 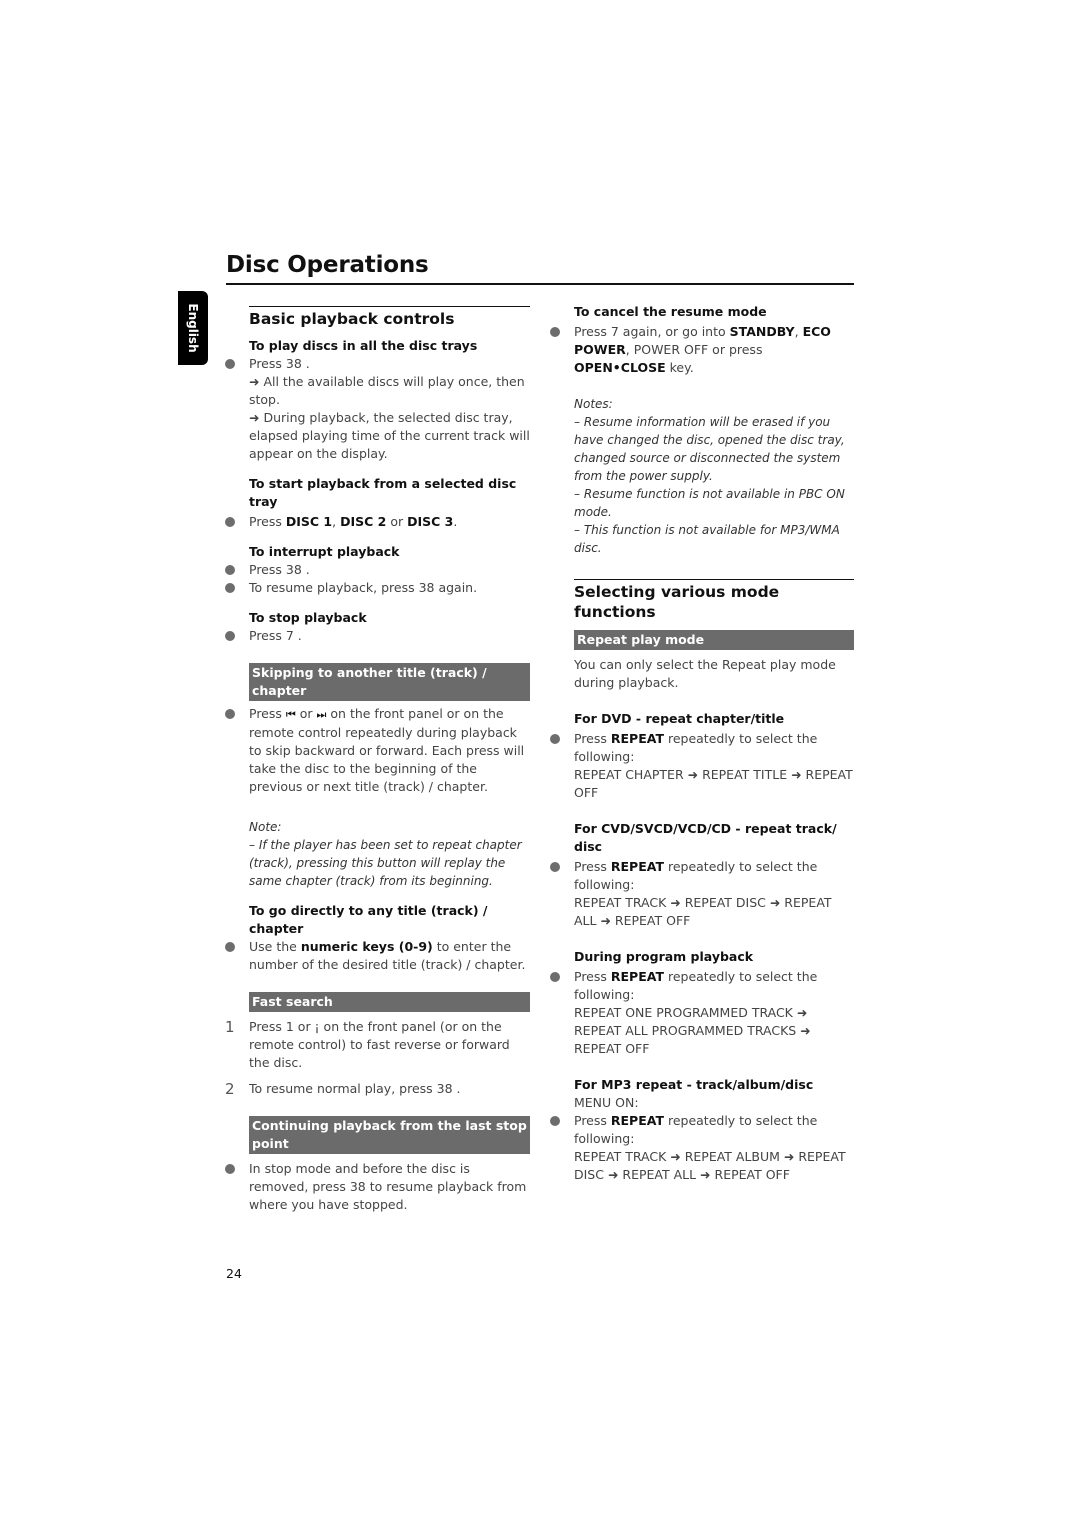 What do you see at coordinates (327, 265) in the screenshot?
I see `page-title: Disc Operations` at bounding box center [327, 265].